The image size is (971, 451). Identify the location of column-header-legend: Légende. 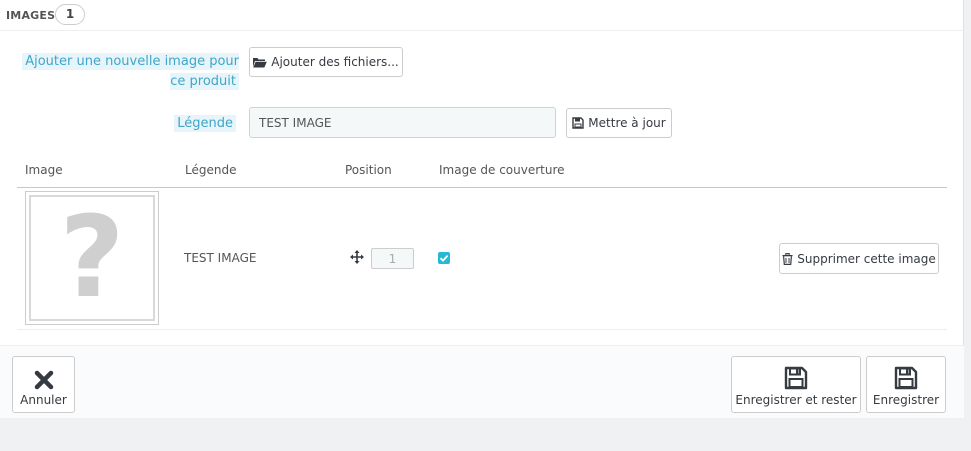
(211, 170).